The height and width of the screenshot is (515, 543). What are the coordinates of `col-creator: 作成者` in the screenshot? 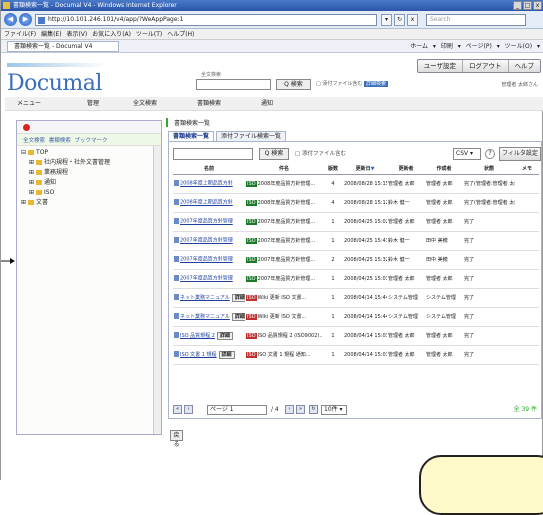 It's located at (444, 169).